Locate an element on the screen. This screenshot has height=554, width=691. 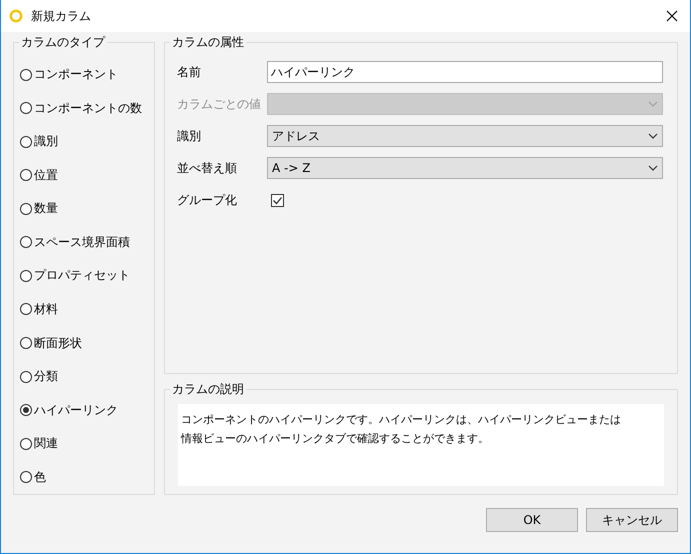
radio-option: 分類 is located at coordinates (84, 377).